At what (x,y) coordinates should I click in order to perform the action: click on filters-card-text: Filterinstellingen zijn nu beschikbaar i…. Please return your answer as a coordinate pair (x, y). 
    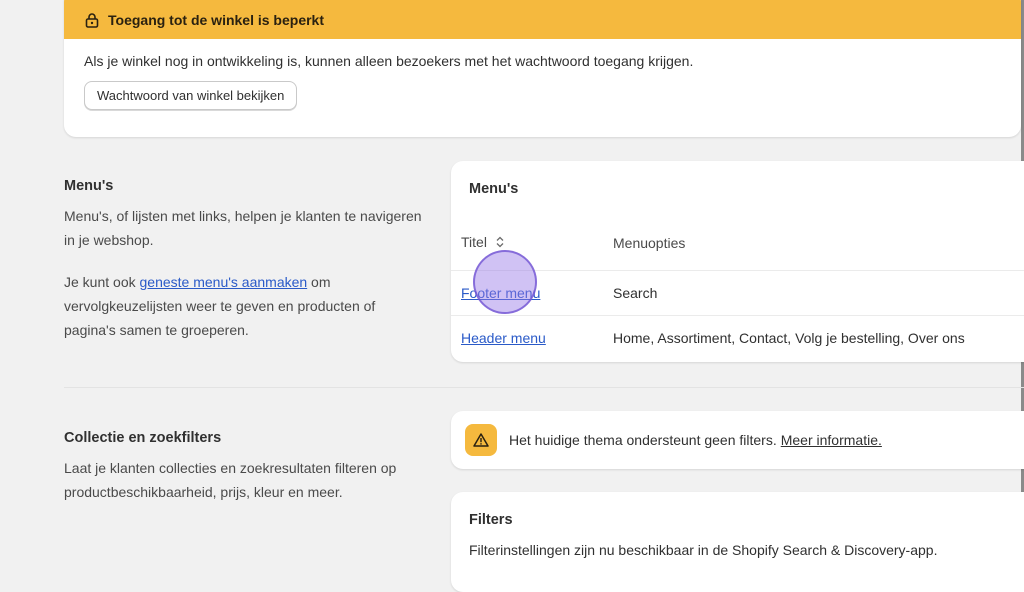
    Looking at the image, I should click on (703, 550).